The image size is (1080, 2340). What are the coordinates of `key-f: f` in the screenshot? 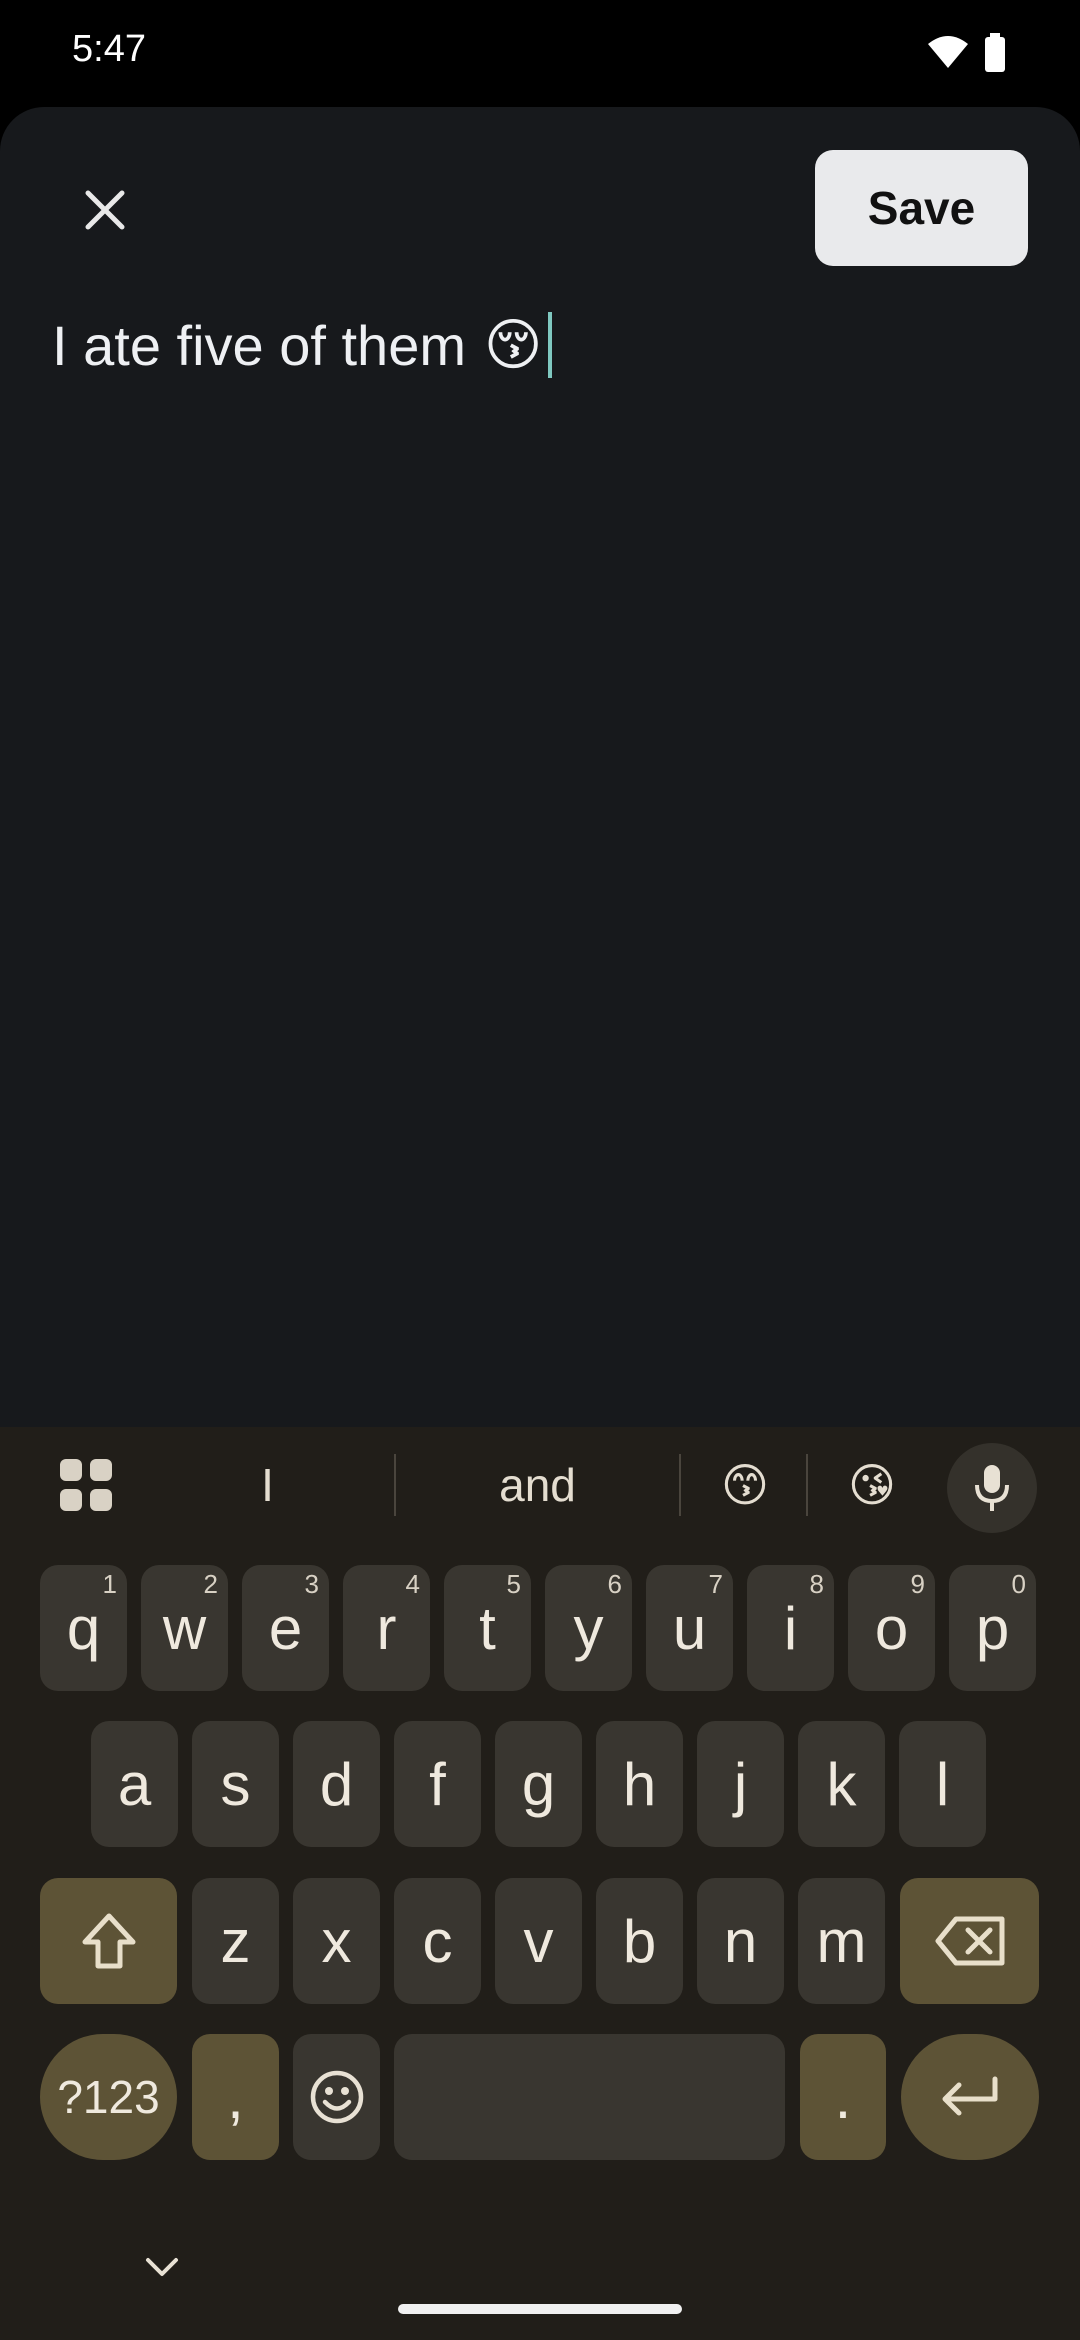 It's located at (437, 1784).